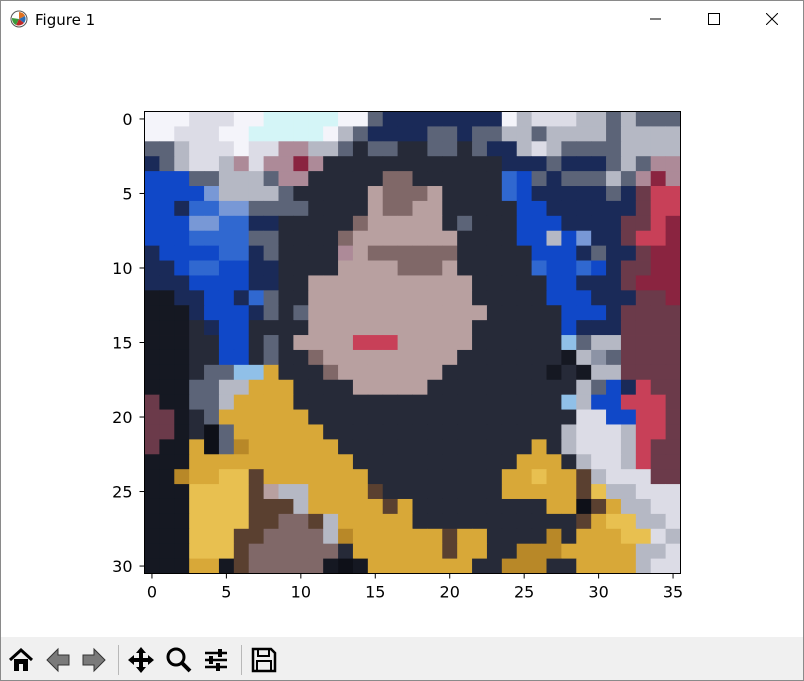 The width and height of the screenshot is (804, 681). Describe the element at coordinates (714, 19) in the screenshot. I see `maximize-button` at that location.